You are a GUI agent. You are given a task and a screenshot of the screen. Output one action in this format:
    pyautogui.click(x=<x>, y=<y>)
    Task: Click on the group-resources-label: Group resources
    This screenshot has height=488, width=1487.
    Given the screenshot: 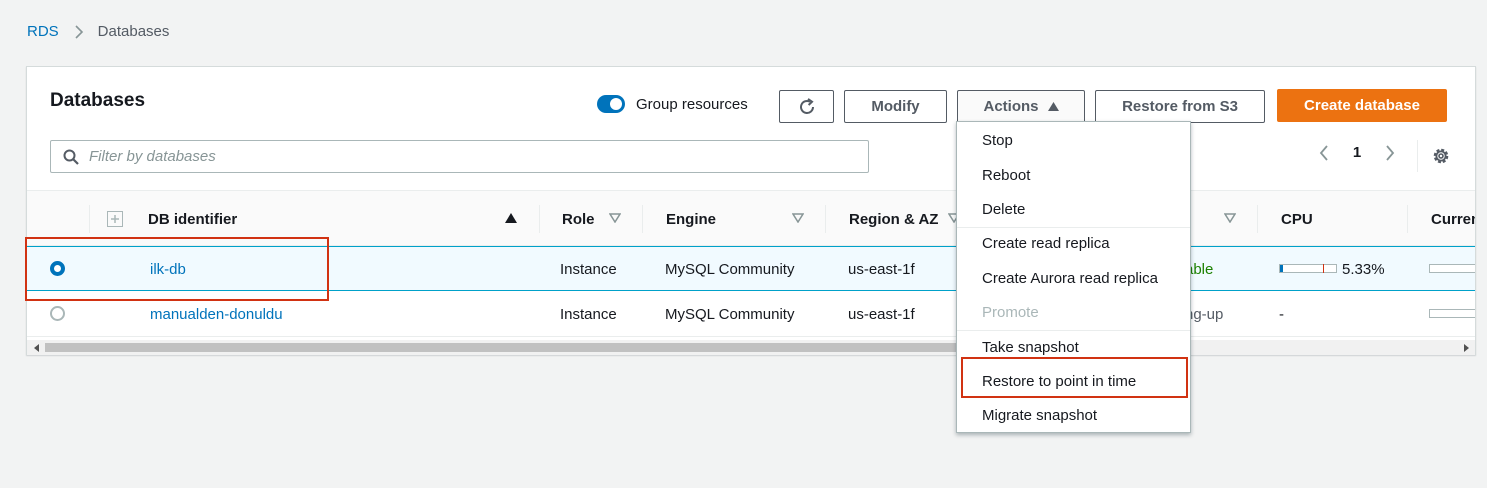 What is the action you would take?
    pyautogui.click(x=692, y=104)
    